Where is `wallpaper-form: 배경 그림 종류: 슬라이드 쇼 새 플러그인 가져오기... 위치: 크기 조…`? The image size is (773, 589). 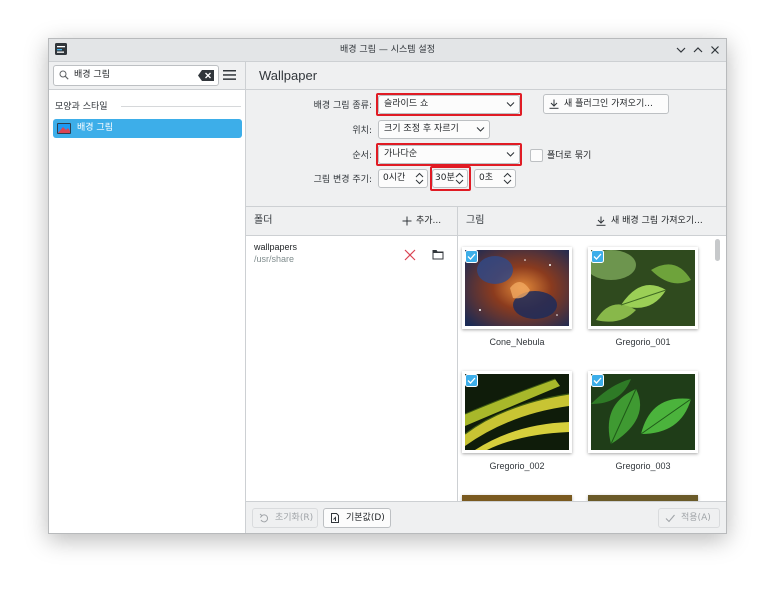
wallpaper-form: 배경 그림 종류: 슬라이드 쇼 새 플러그인 가져오기... 위치: 크기 조… is located at coordinates (486, 148).